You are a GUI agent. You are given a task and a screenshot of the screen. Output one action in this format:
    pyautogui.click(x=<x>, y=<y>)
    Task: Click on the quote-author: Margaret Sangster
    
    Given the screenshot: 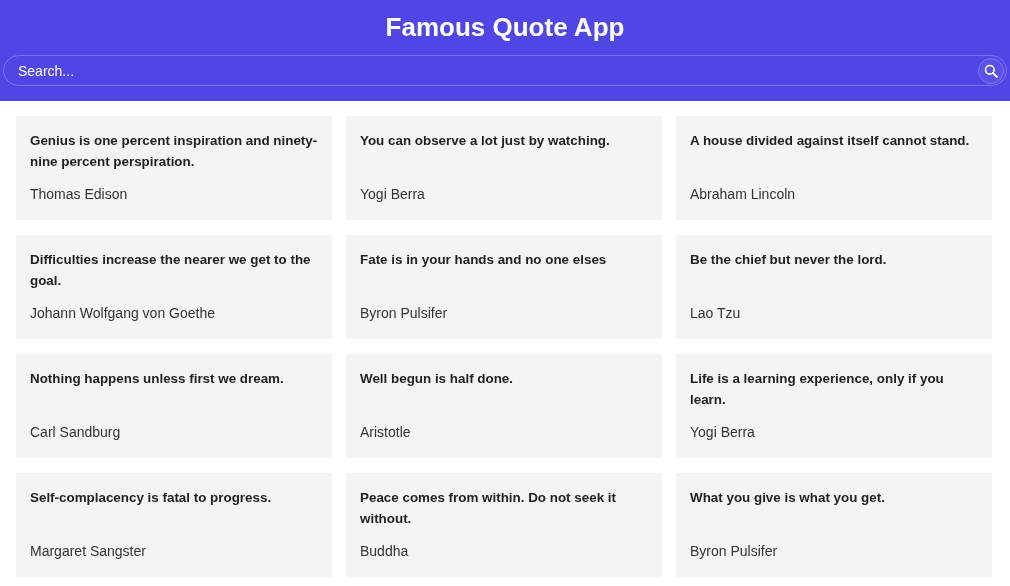 What is the action you would take?
    pyautogui.click(x=88, y=551)
    